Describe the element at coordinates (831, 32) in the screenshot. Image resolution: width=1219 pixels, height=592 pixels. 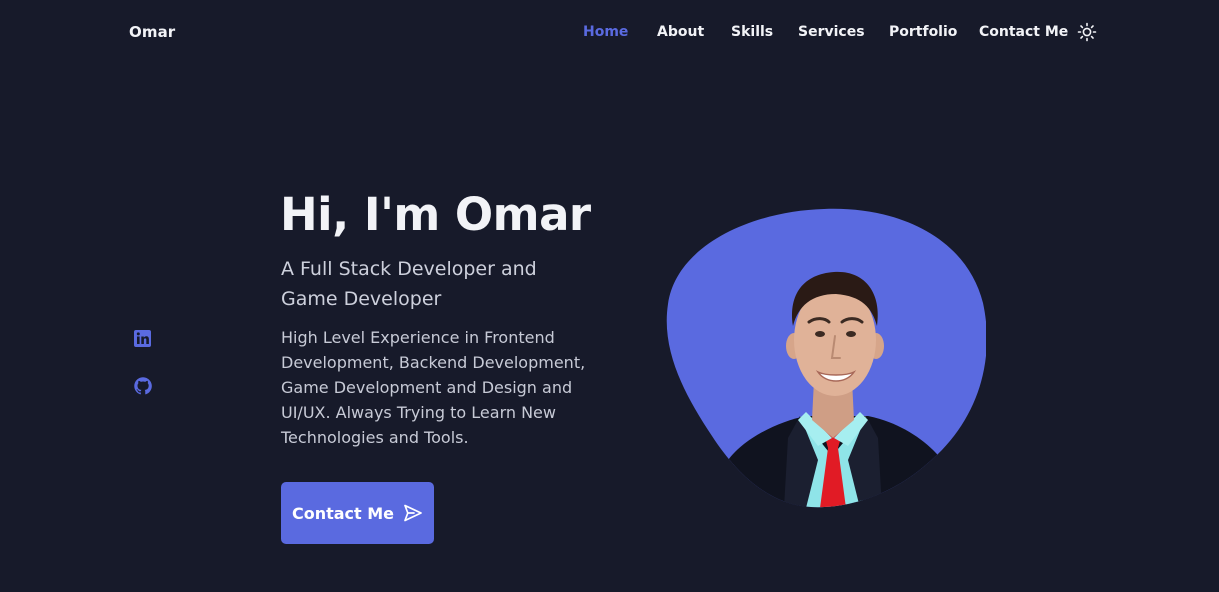
I see `nav-link-services: Services` at that location.